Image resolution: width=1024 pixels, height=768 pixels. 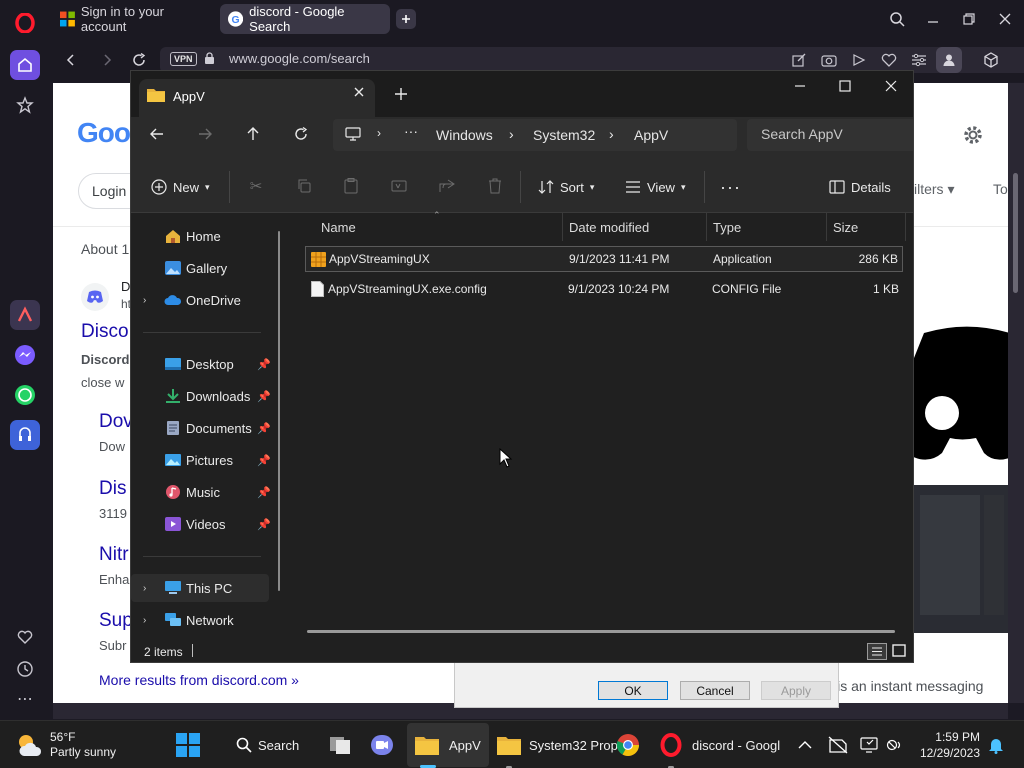 What do you see at coordinates (201, 364) in the screenshot?
I see `nav-item-desktop: Desktop 📌` at bounding box center [201, 364].